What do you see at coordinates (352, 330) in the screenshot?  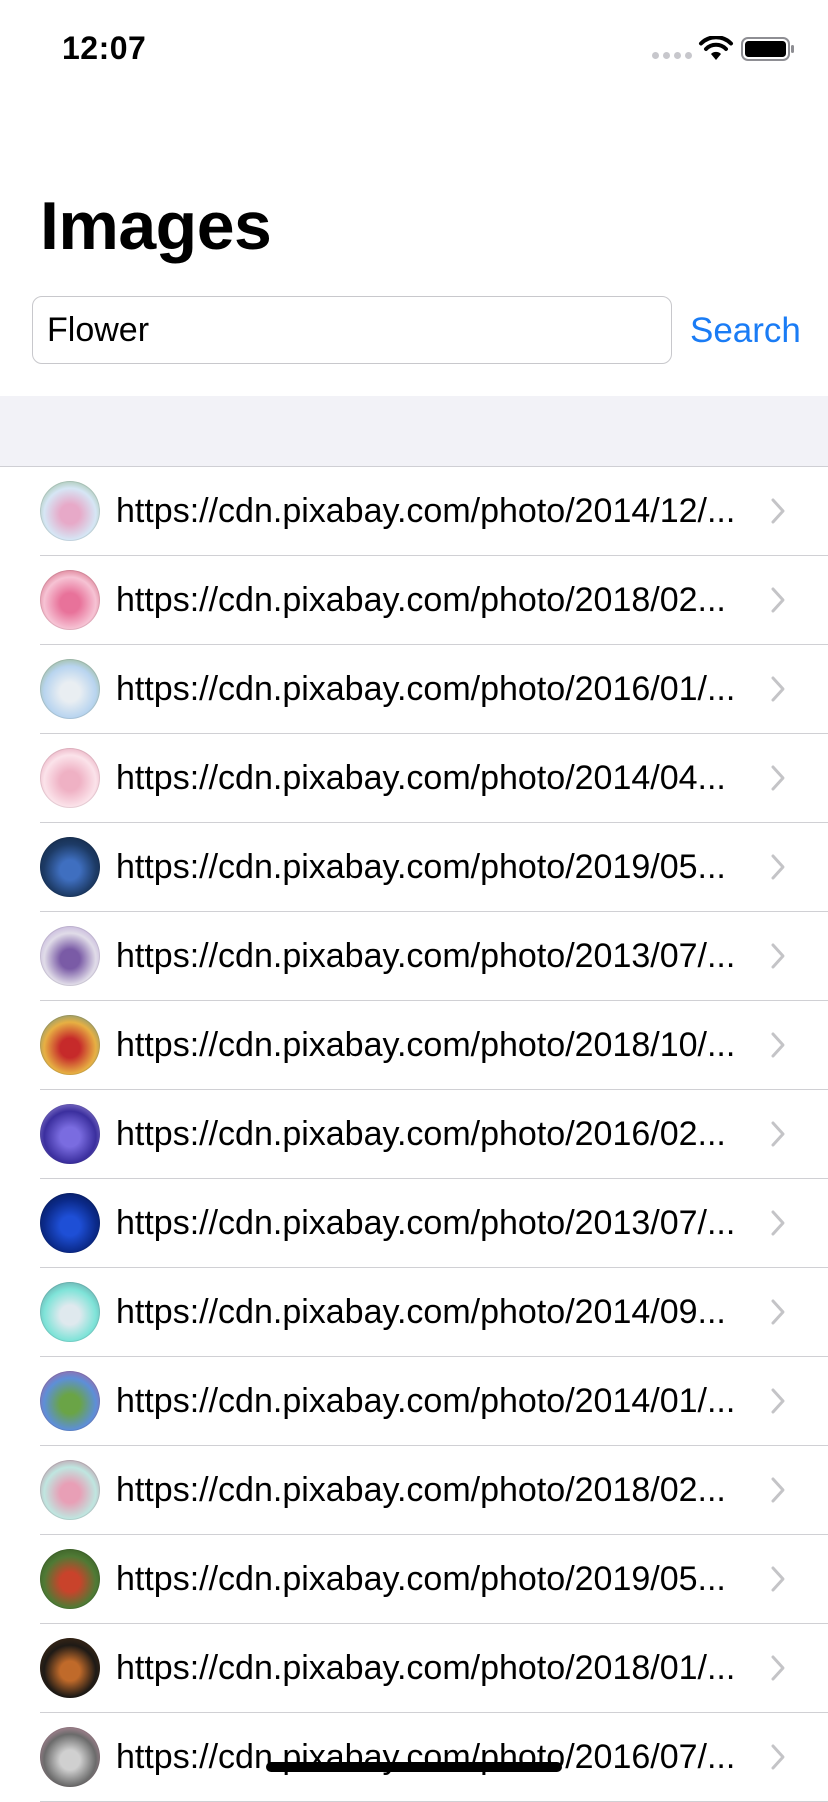 I see `search-input` at bounding box center [352, 330].